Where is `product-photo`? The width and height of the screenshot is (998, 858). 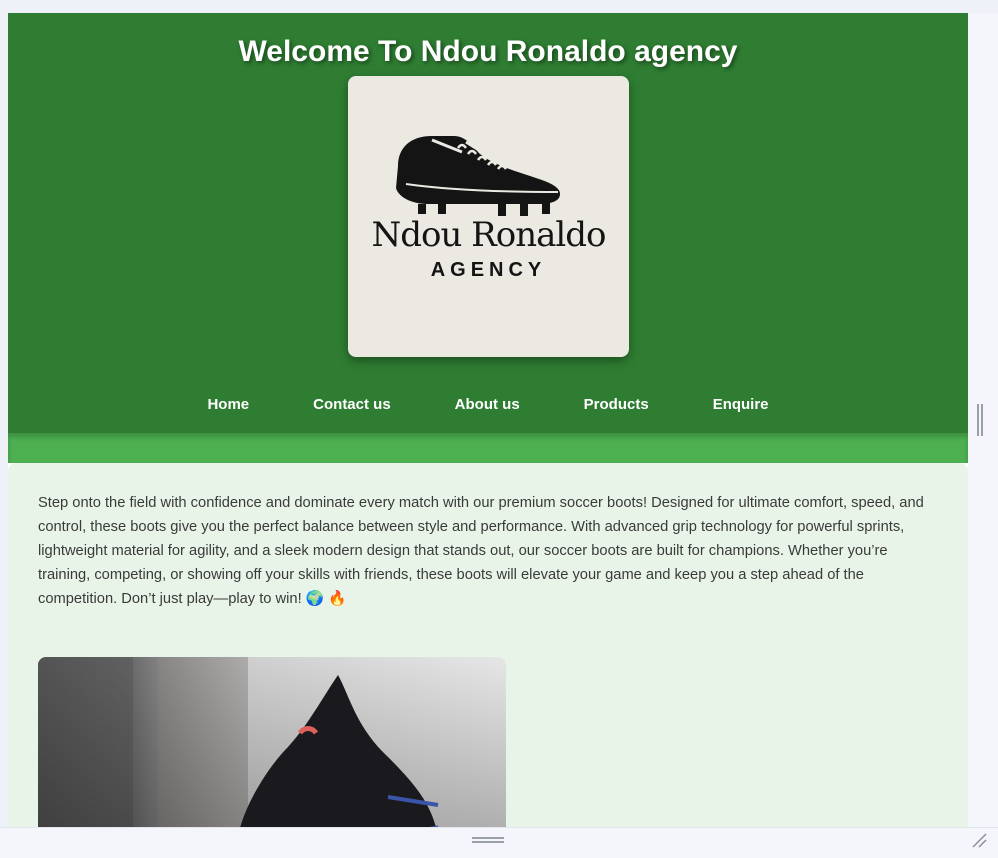 product-photo is located at coordinates (272, 742).